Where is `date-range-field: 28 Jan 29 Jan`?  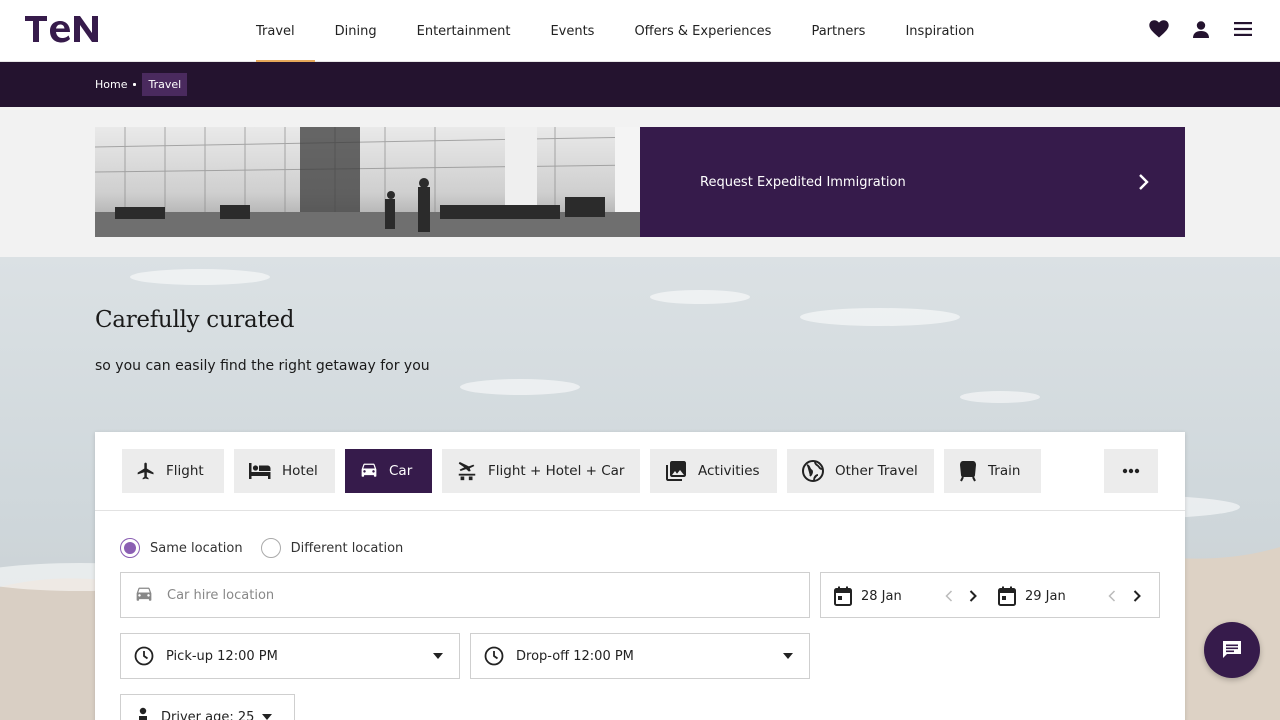
date-range-field: 28 Jan 29 Jan is located at coordinates (990, 595).